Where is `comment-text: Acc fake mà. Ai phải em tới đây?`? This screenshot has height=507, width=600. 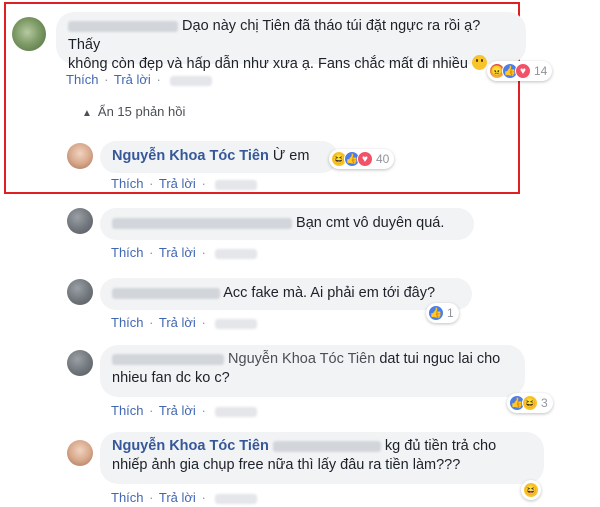 comment-text: Acc fake mà. Ai phải em tới đây? is located at coordinates (329, 293).